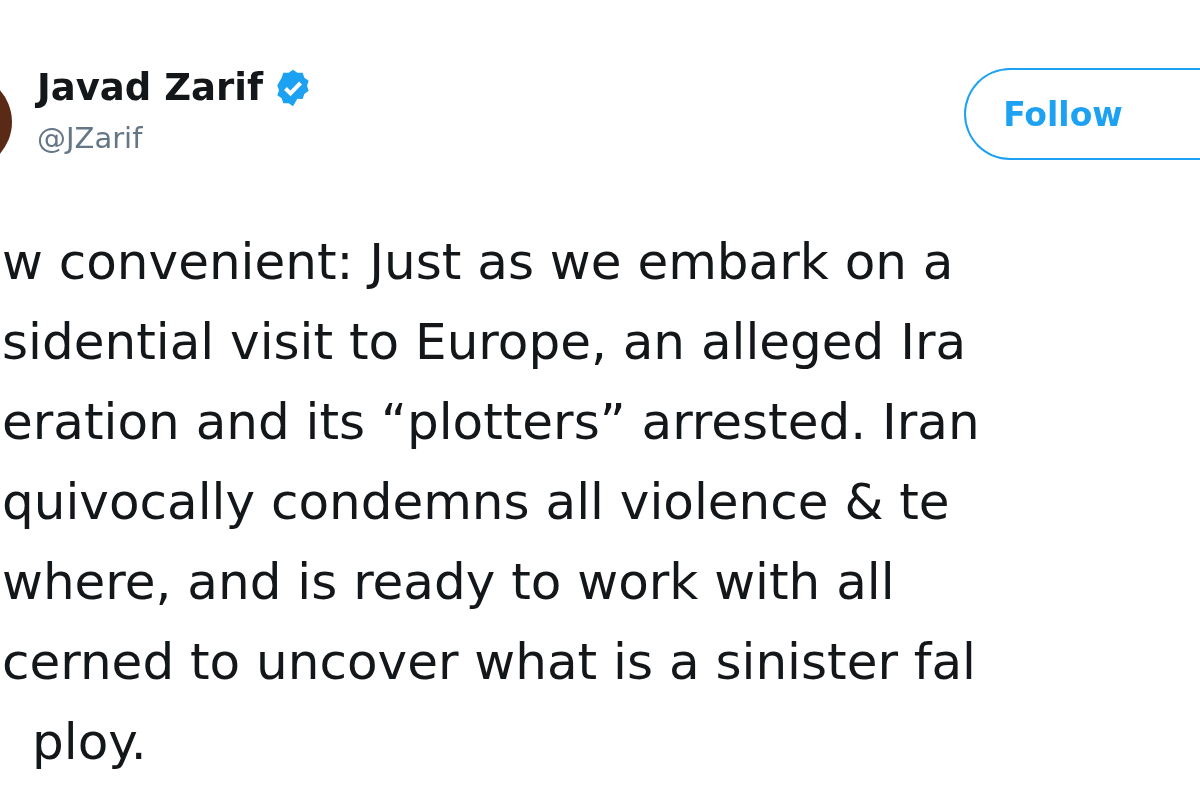  Describe the element at coordinates (150, 87) in the screenshot. I see `author-name: Javad Zarif` at that location.